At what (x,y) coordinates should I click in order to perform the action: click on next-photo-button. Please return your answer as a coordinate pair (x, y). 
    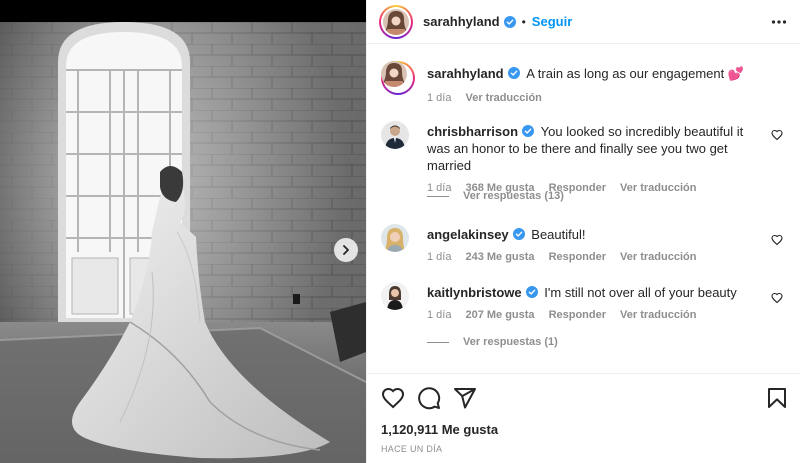
    Looking at the image, I should click on (346, 250).